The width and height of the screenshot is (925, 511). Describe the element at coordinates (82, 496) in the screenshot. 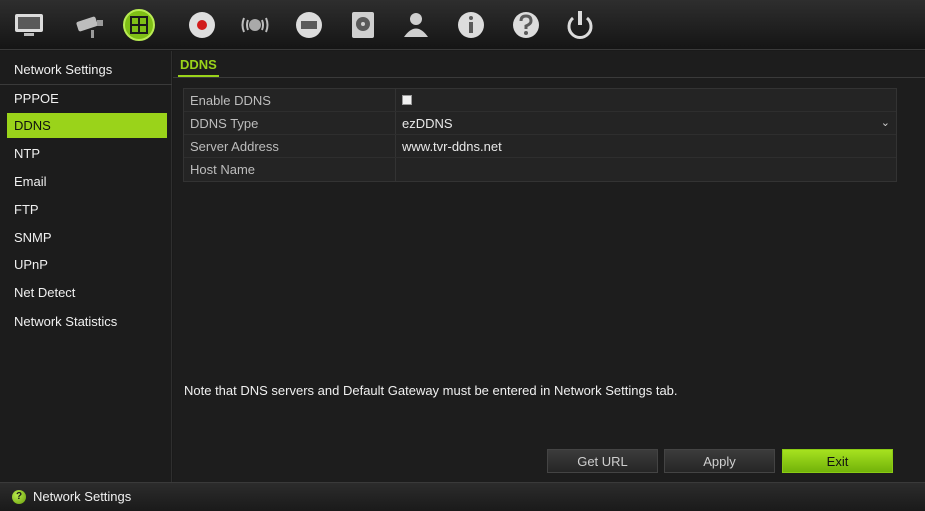

I see `status-text: Network Settings` at that location.